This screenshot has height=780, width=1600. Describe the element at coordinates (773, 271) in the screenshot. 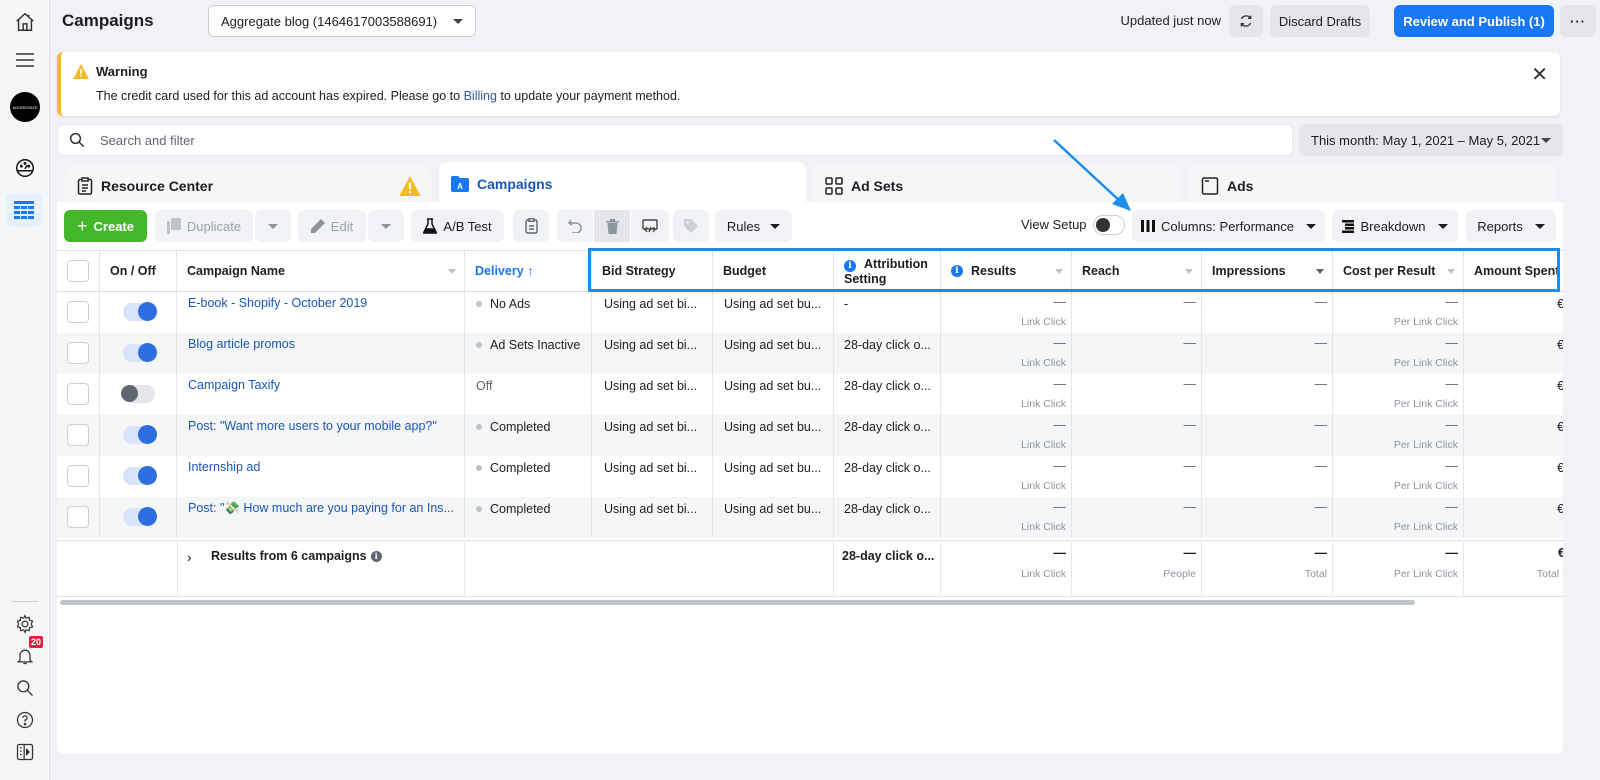

I see `column-header-budget: Budget` at that location.